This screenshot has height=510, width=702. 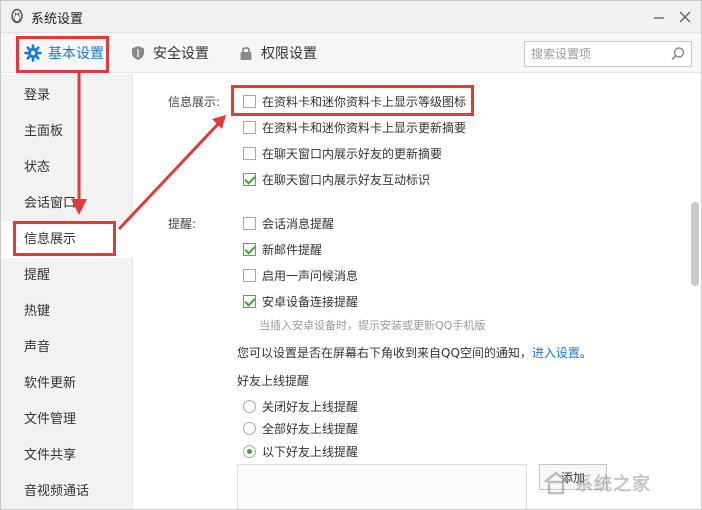 What do you see at coordinates (37, 167) in the screenshot?
I see `sidebar-item-label: 状态` at bounding box center [37, 167].